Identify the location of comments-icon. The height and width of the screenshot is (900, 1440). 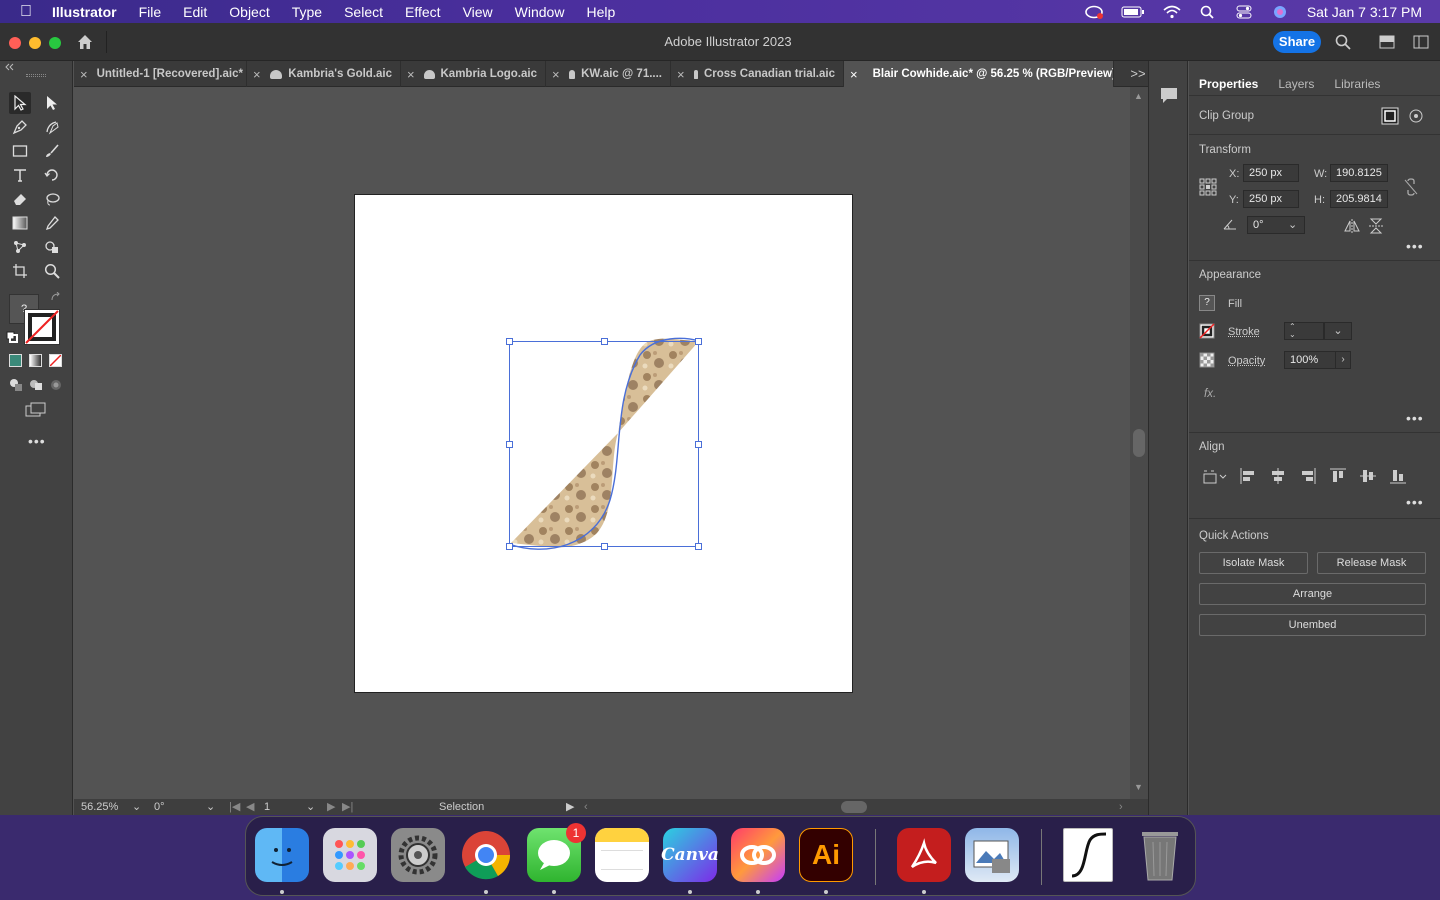
(1169, 95).